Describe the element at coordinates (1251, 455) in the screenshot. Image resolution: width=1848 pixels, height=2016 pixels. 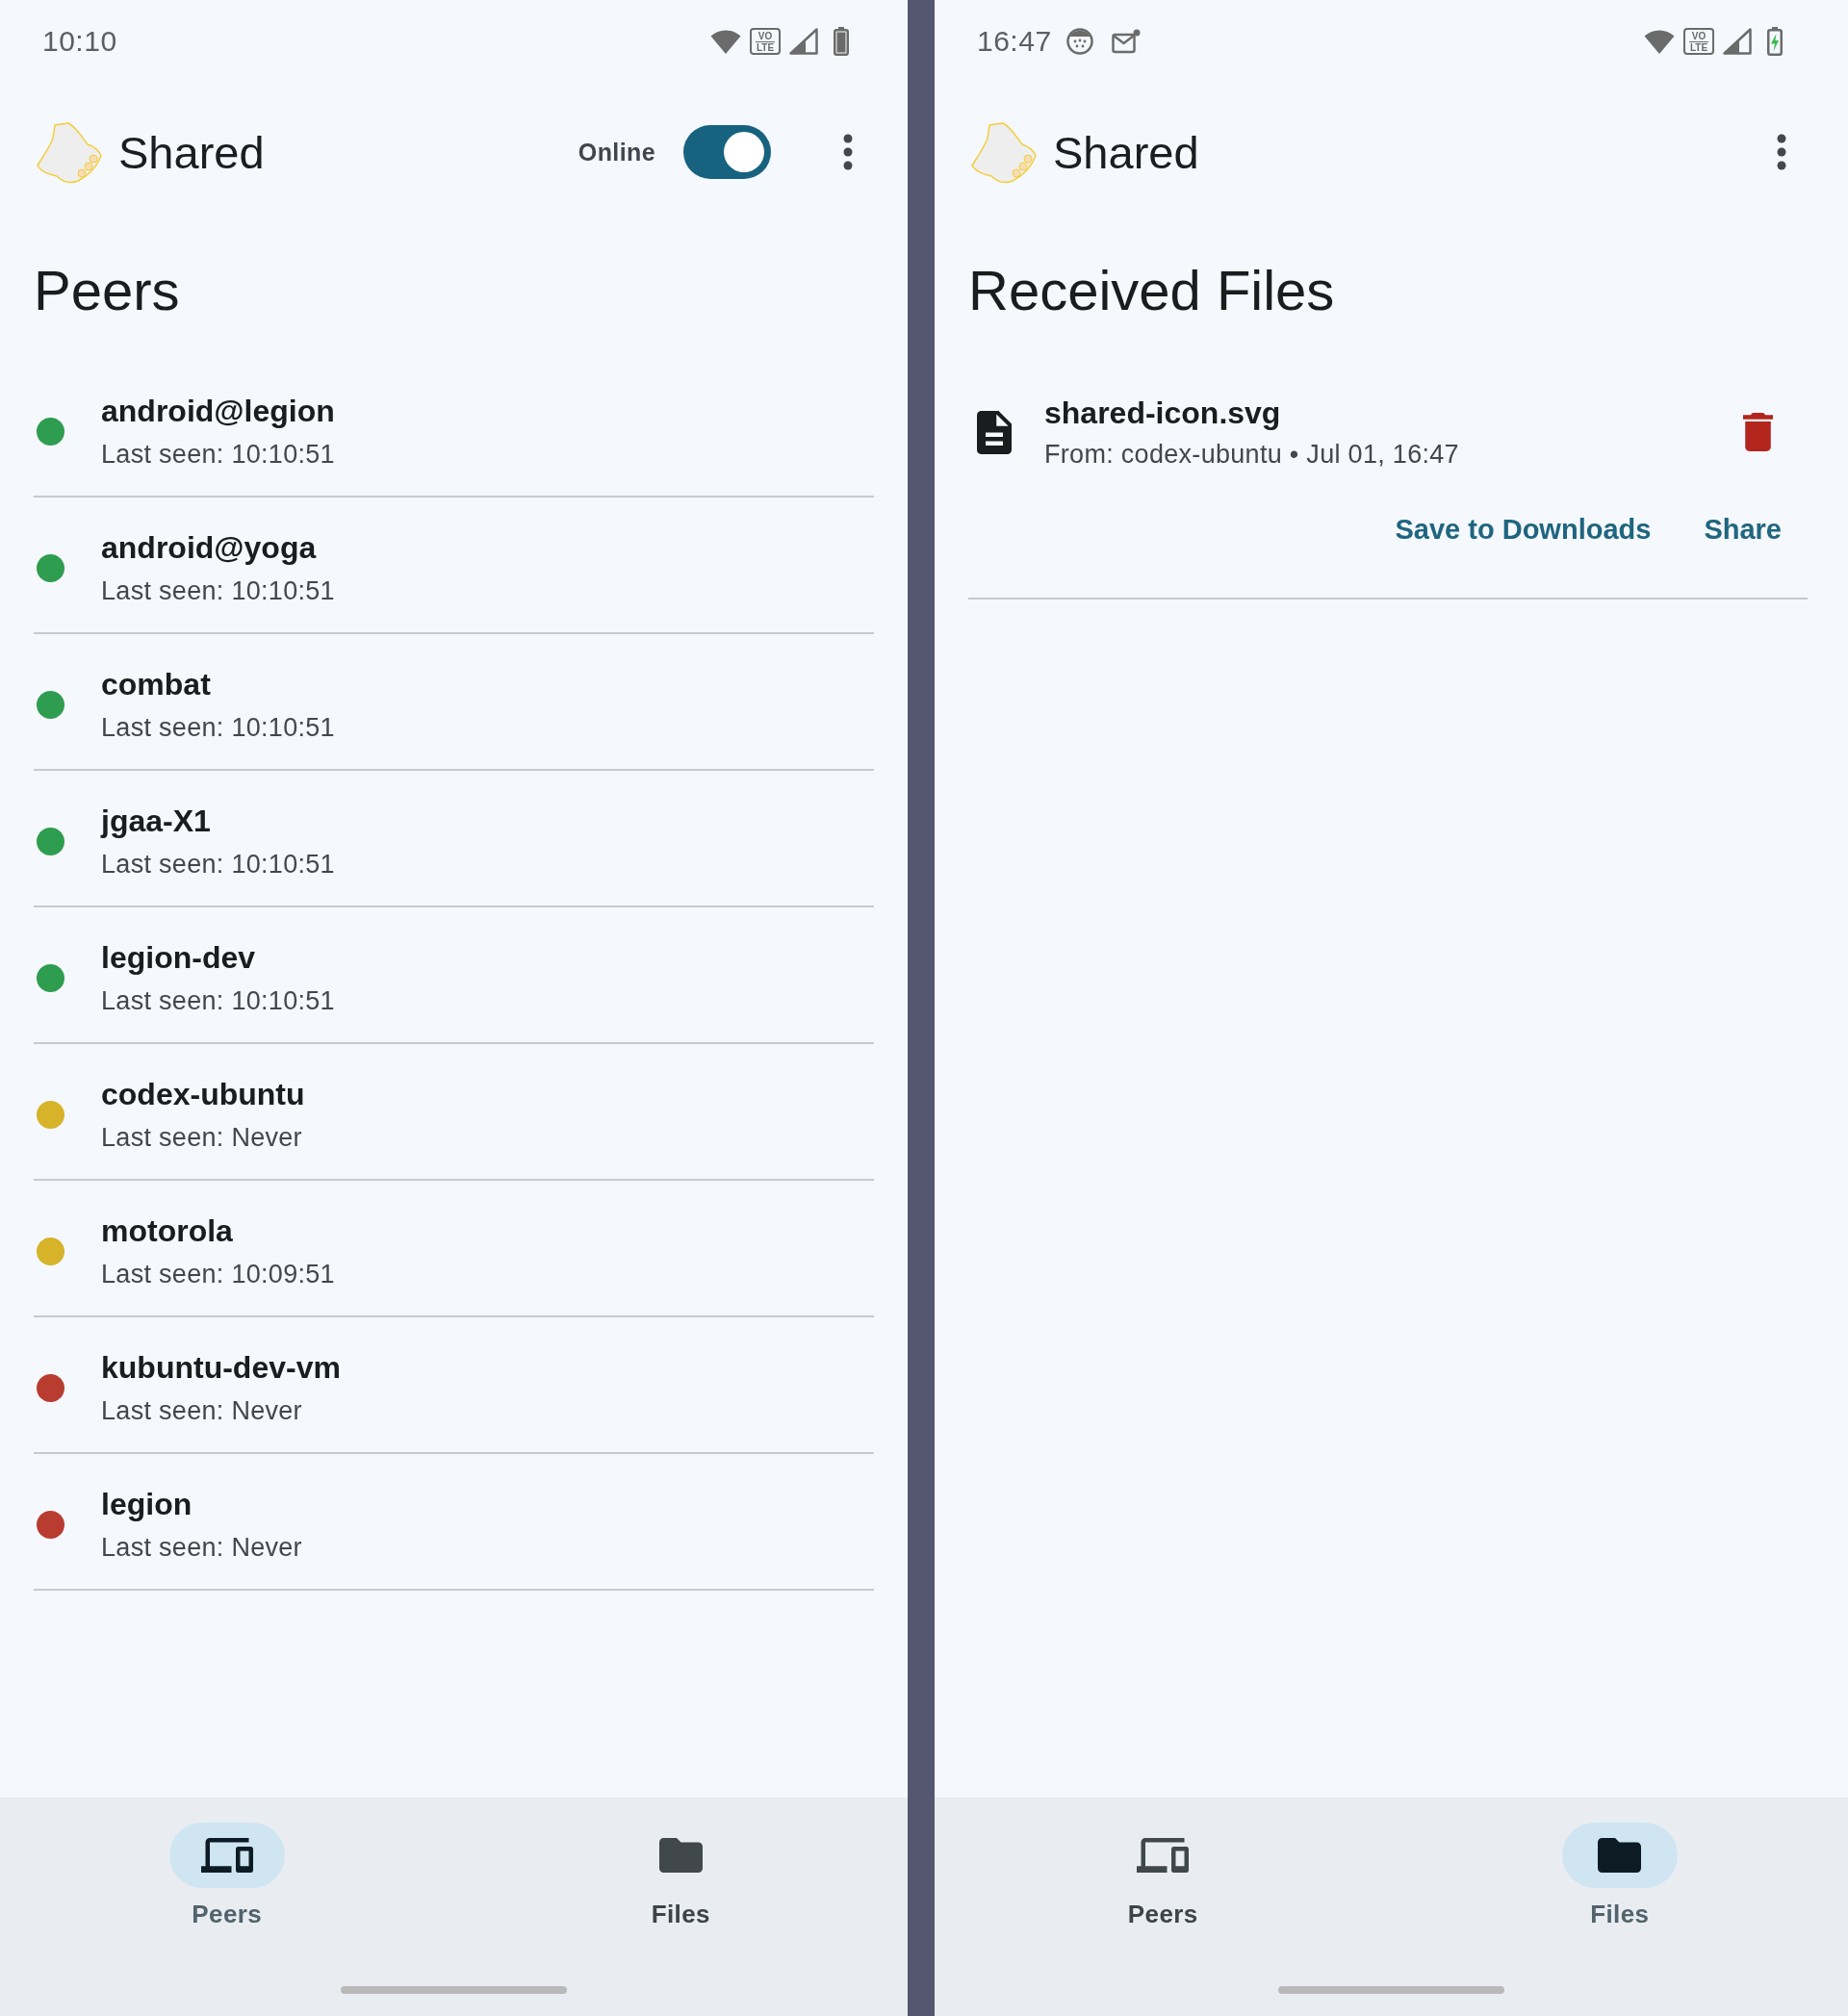
I see `file-details: From: codex-ubuntu • Jul 01, 16:47` at that location.